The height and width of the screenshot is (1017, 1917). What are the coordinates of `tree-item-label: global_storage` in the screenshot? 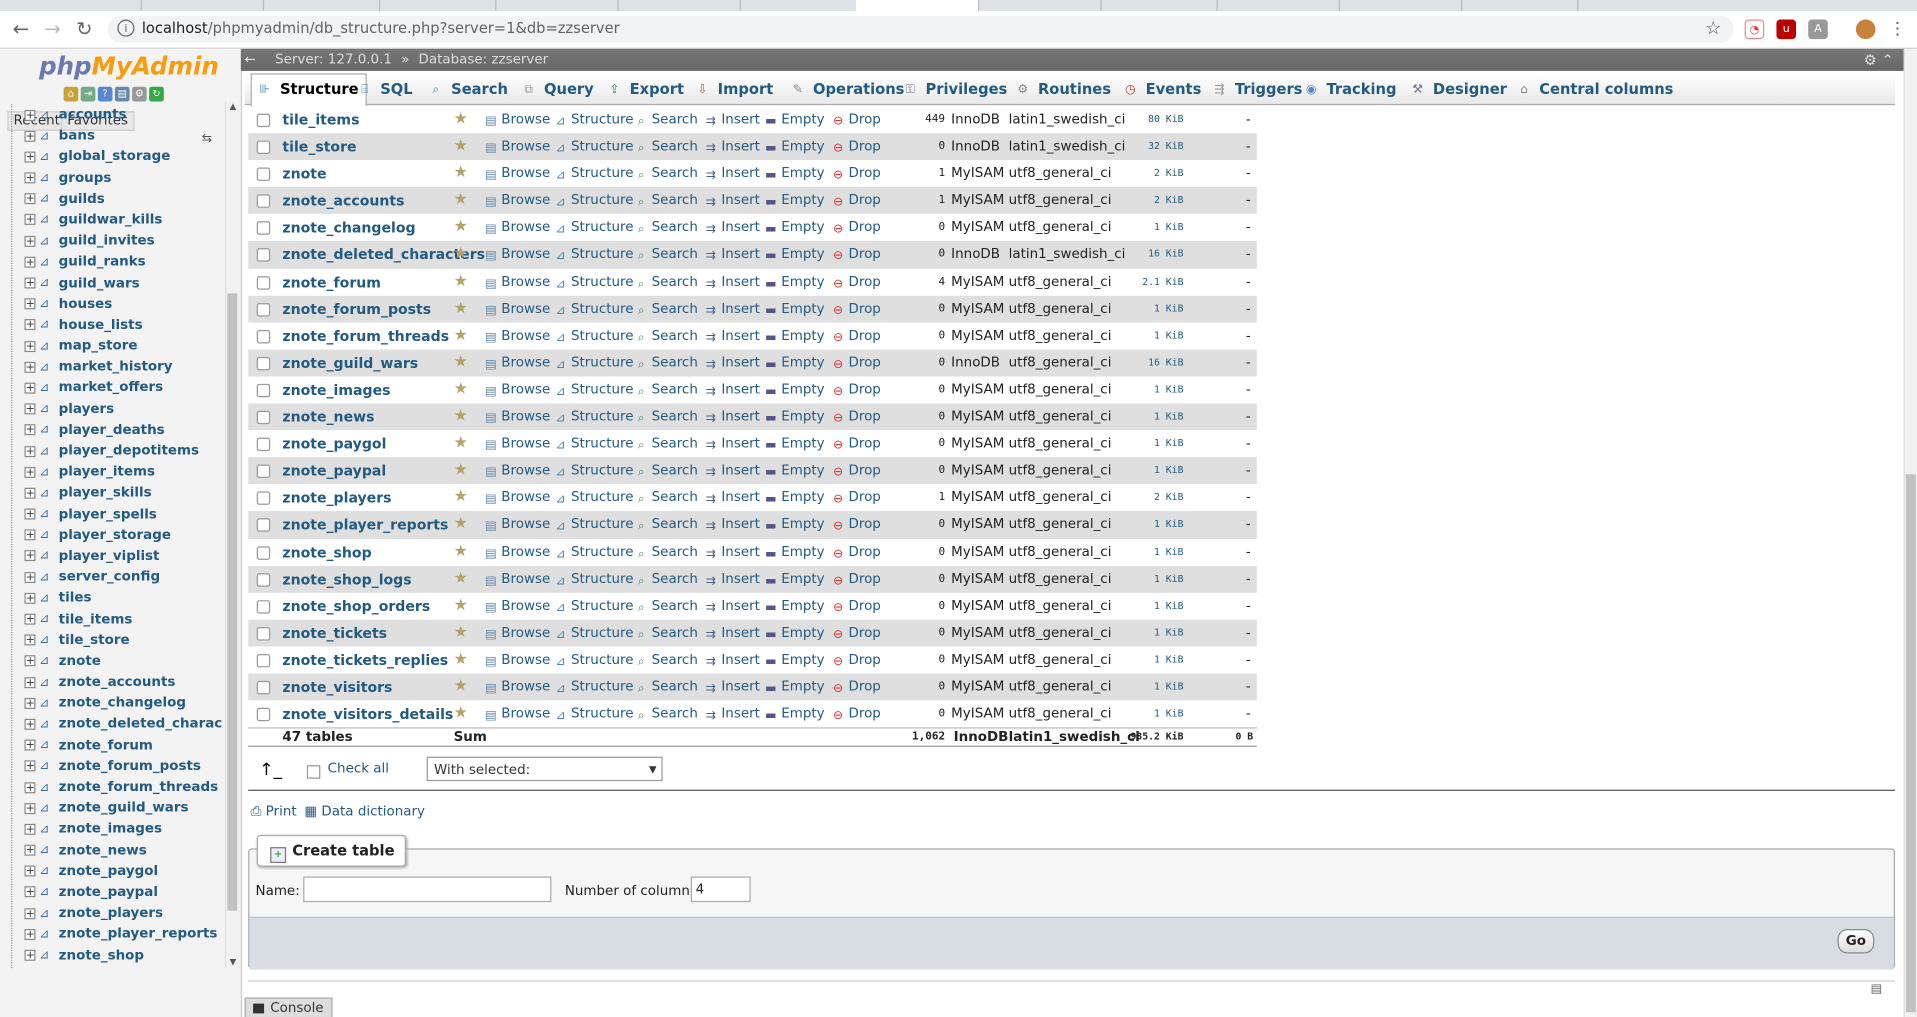 It's located at (115, 156).